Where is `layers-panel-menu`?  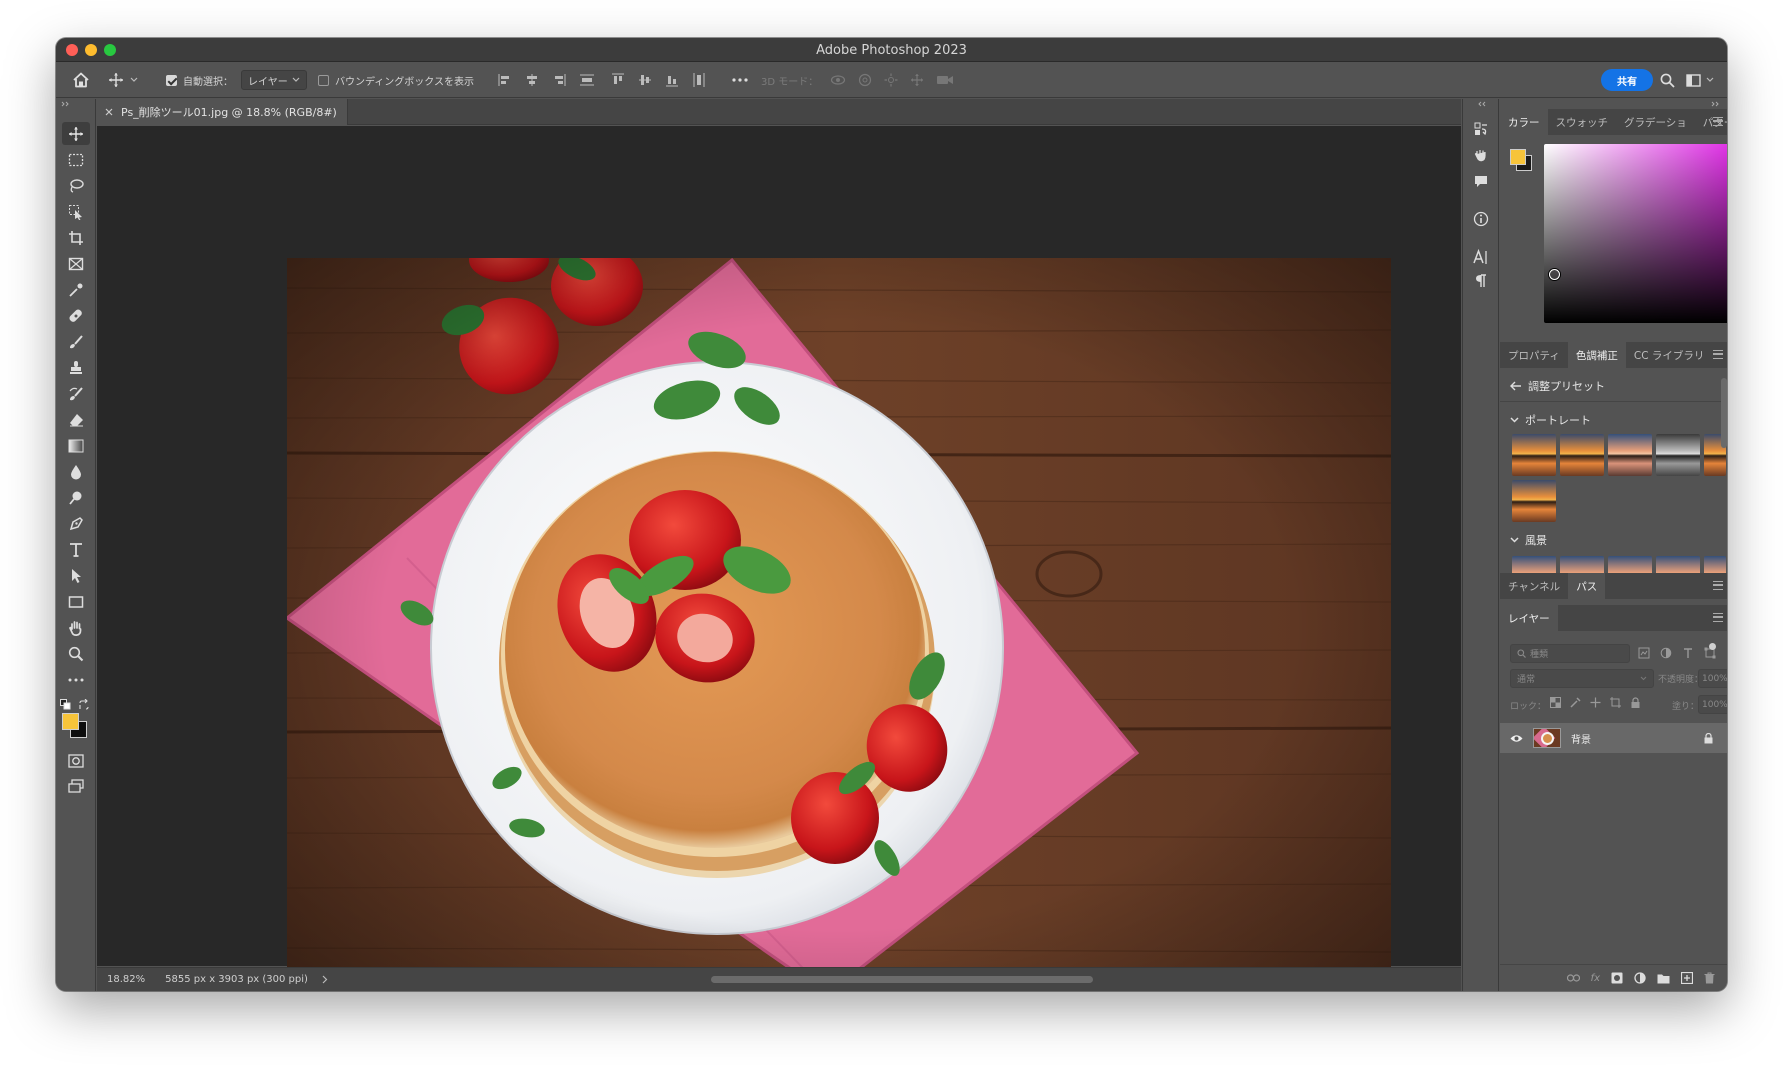
layers-panel-menu is located at coordinates (1718, 617).